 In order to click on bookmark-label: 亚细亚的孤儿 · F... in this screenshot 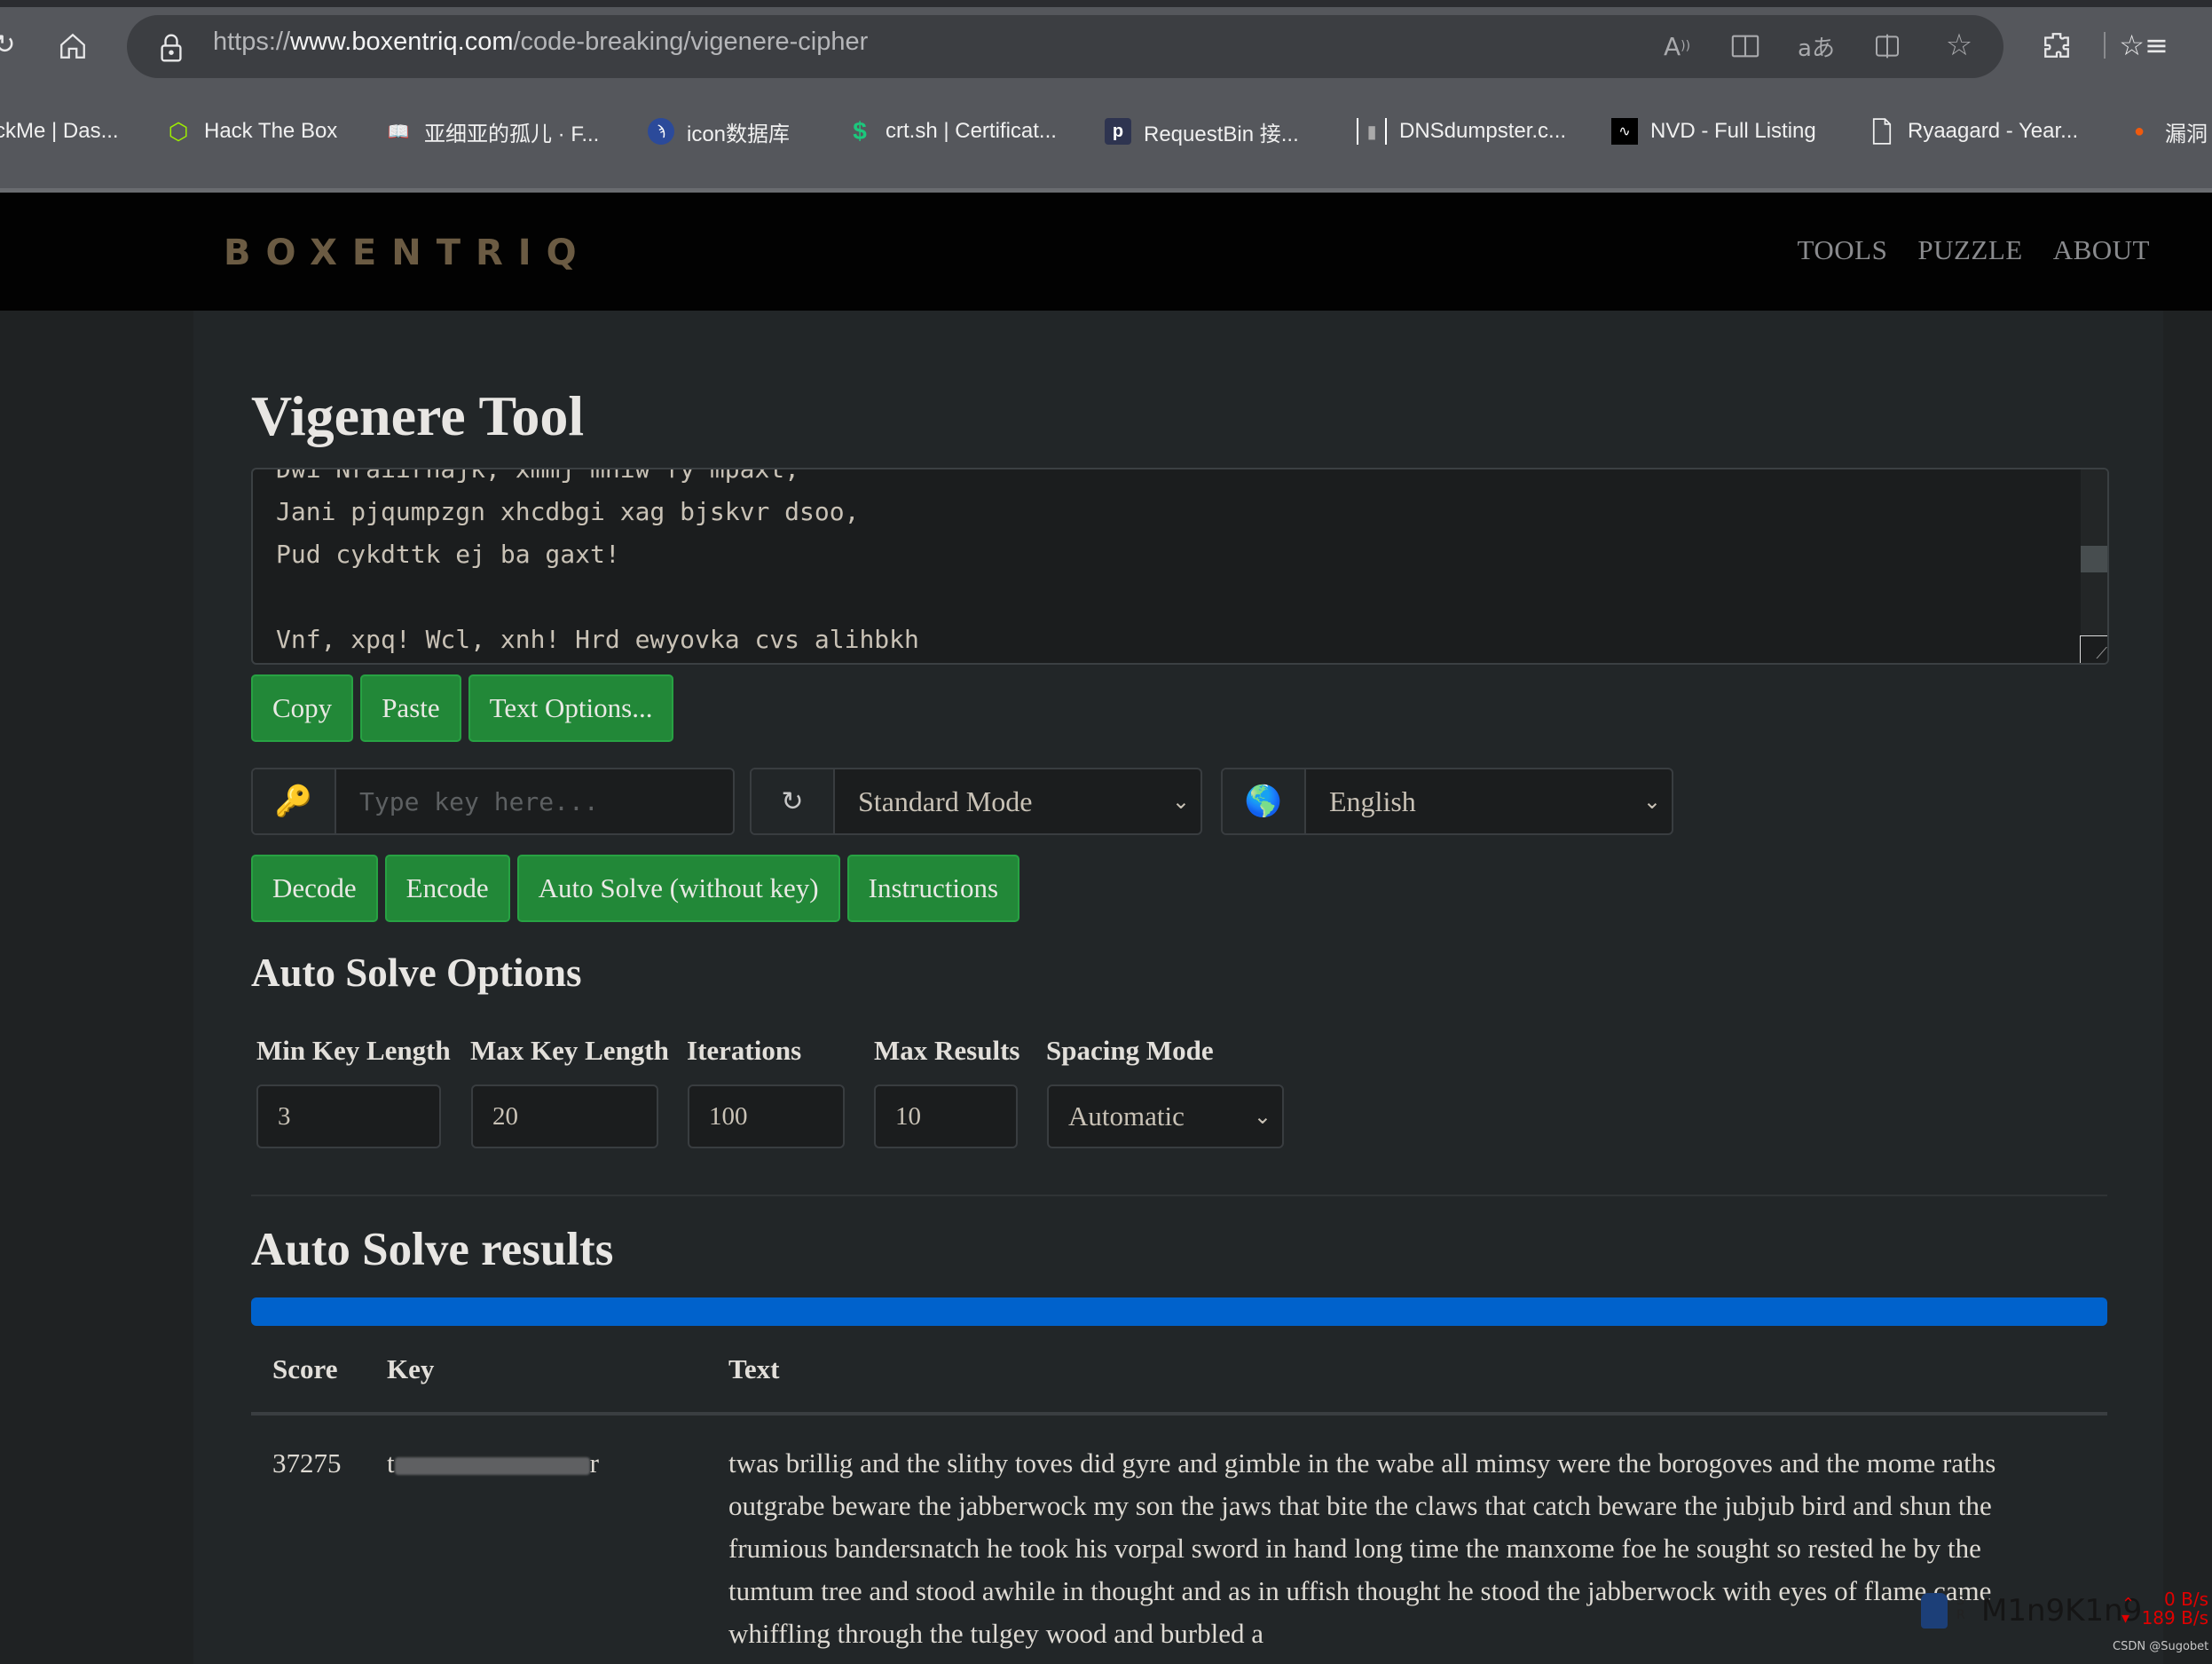, I will do `click(512, 134)`.